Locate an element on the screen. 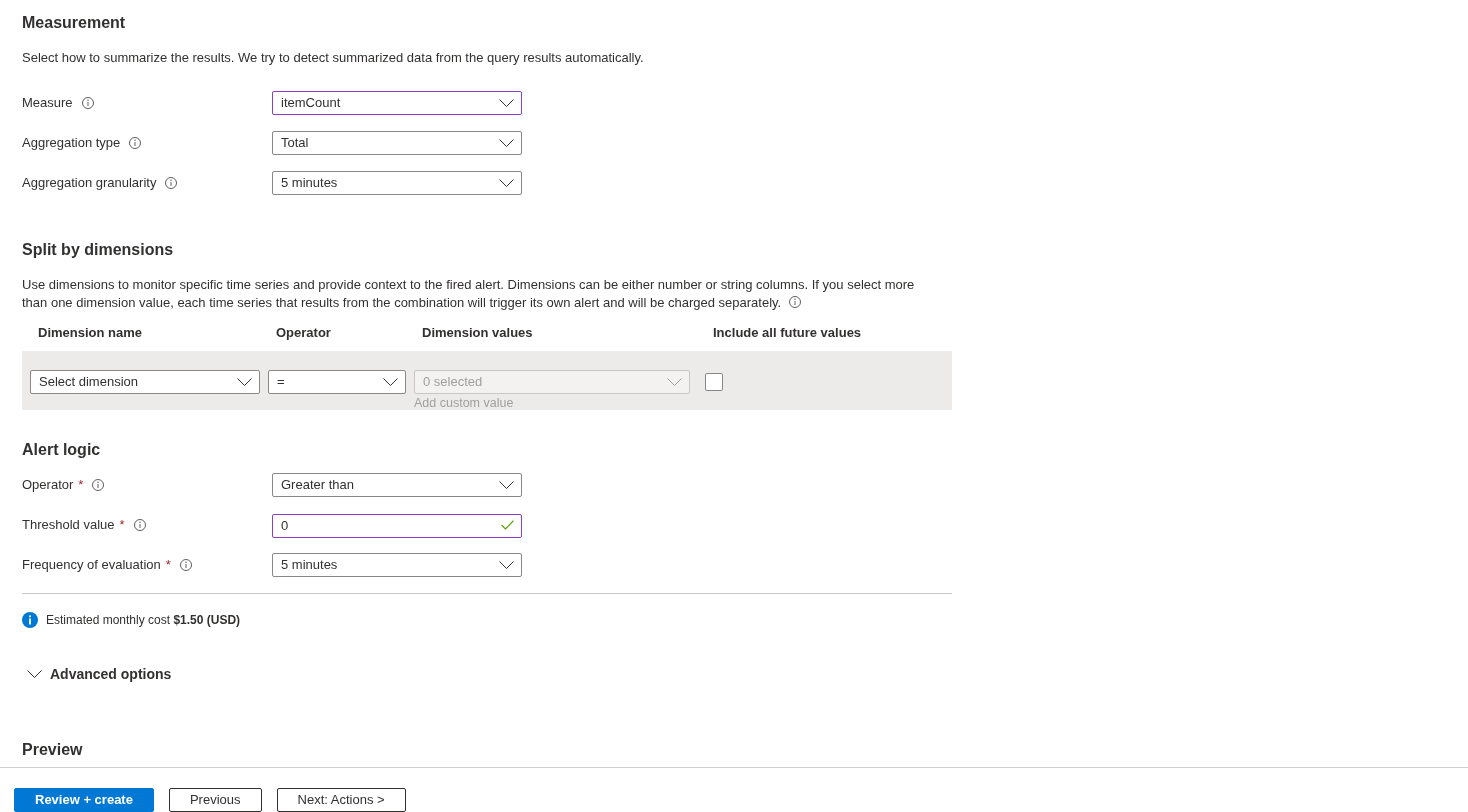  field-label: Threshold value is located at coordinates (68, 525).